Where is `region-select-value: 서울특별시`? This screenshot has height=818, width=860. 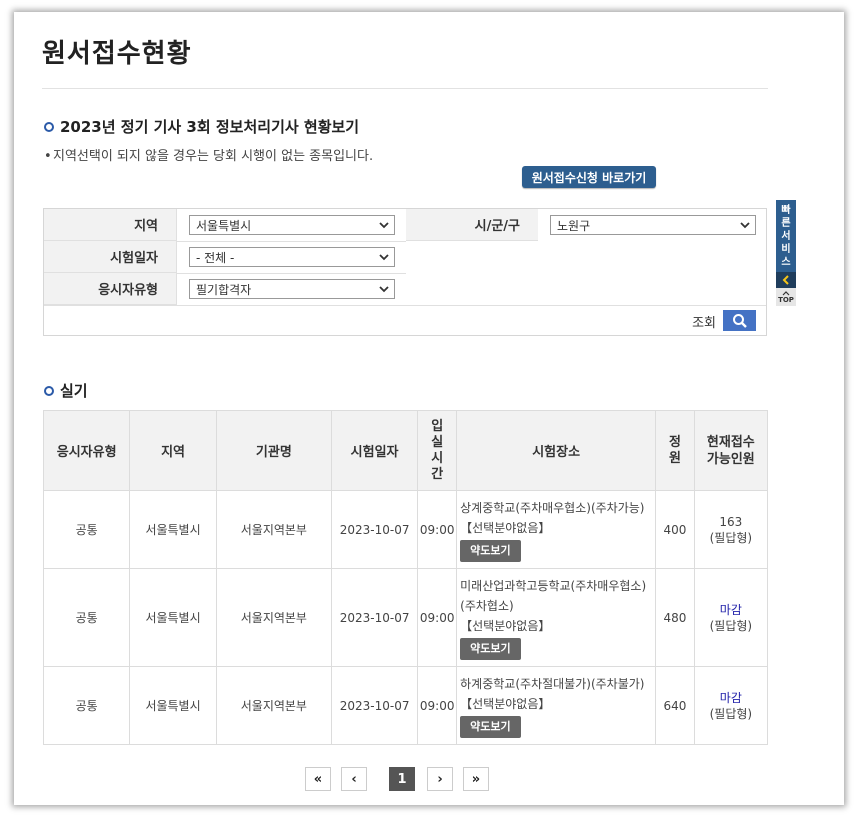
region-select-value: 서울특별시 is located at coordinates (224, 225).